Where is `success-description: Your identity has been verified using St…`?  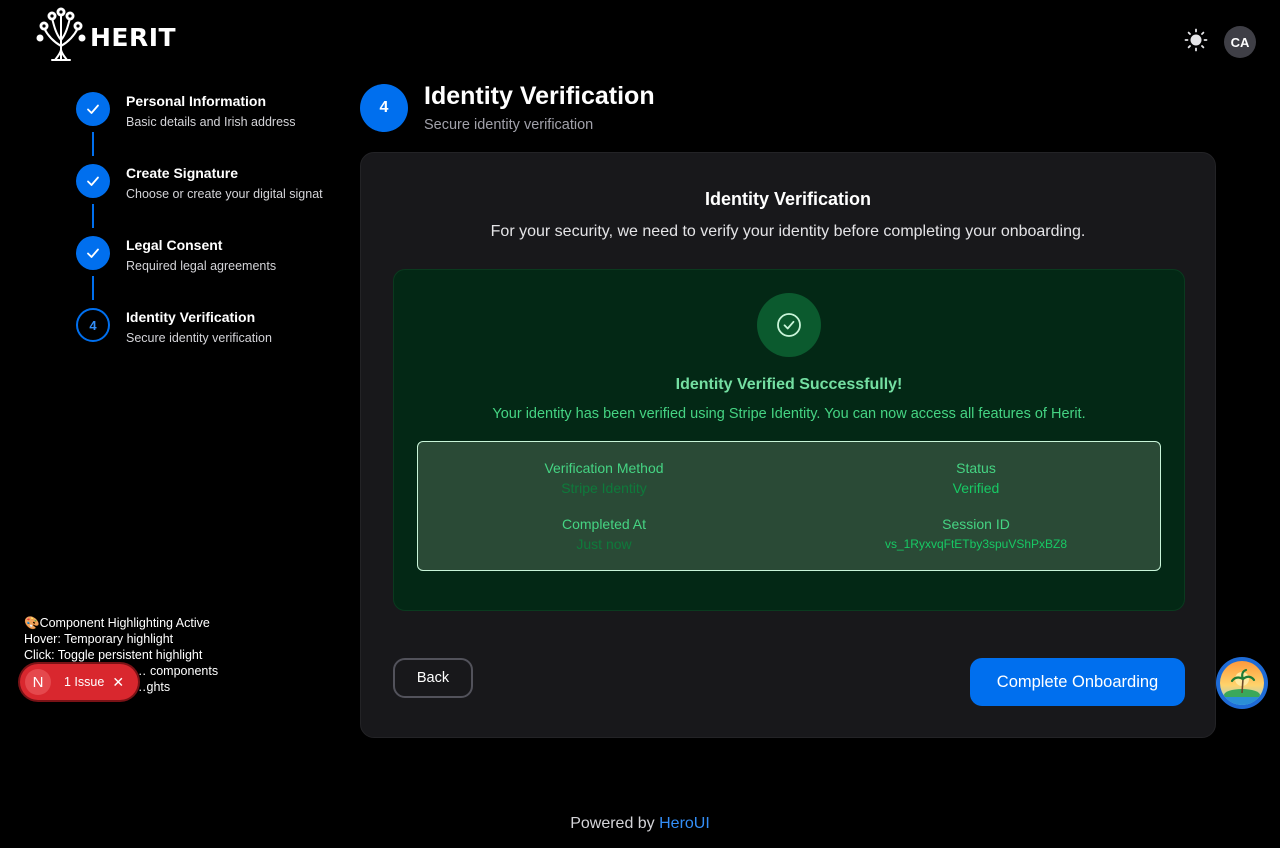 success-description: Your identity has been verified using St… is located at coordinates (789, 414).